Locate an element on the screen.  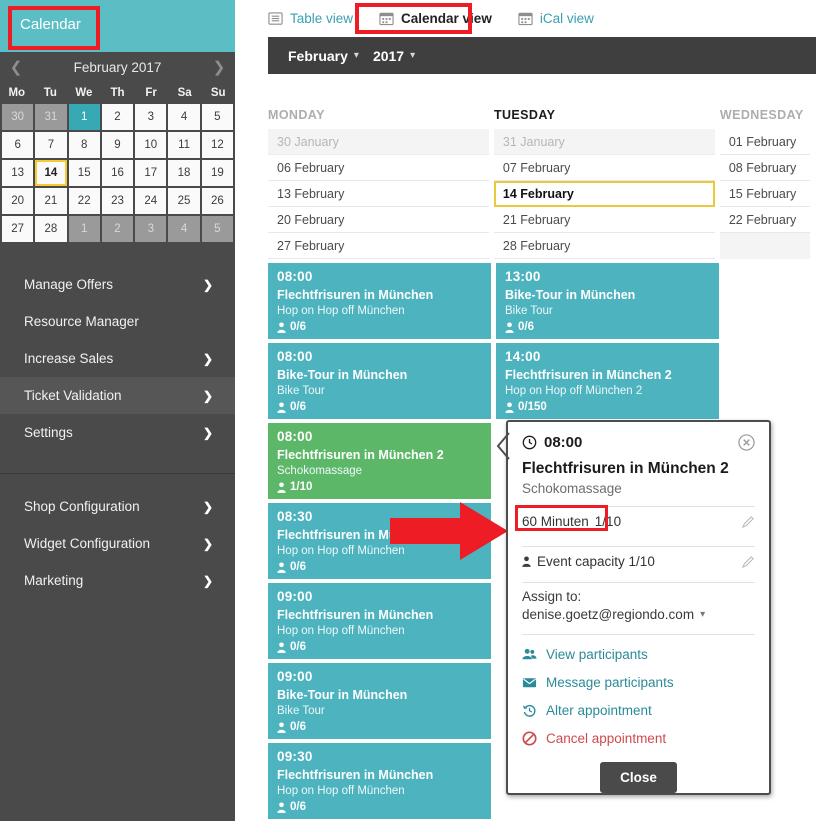
date-cell: 08 February is located at coordinates (767, 168).